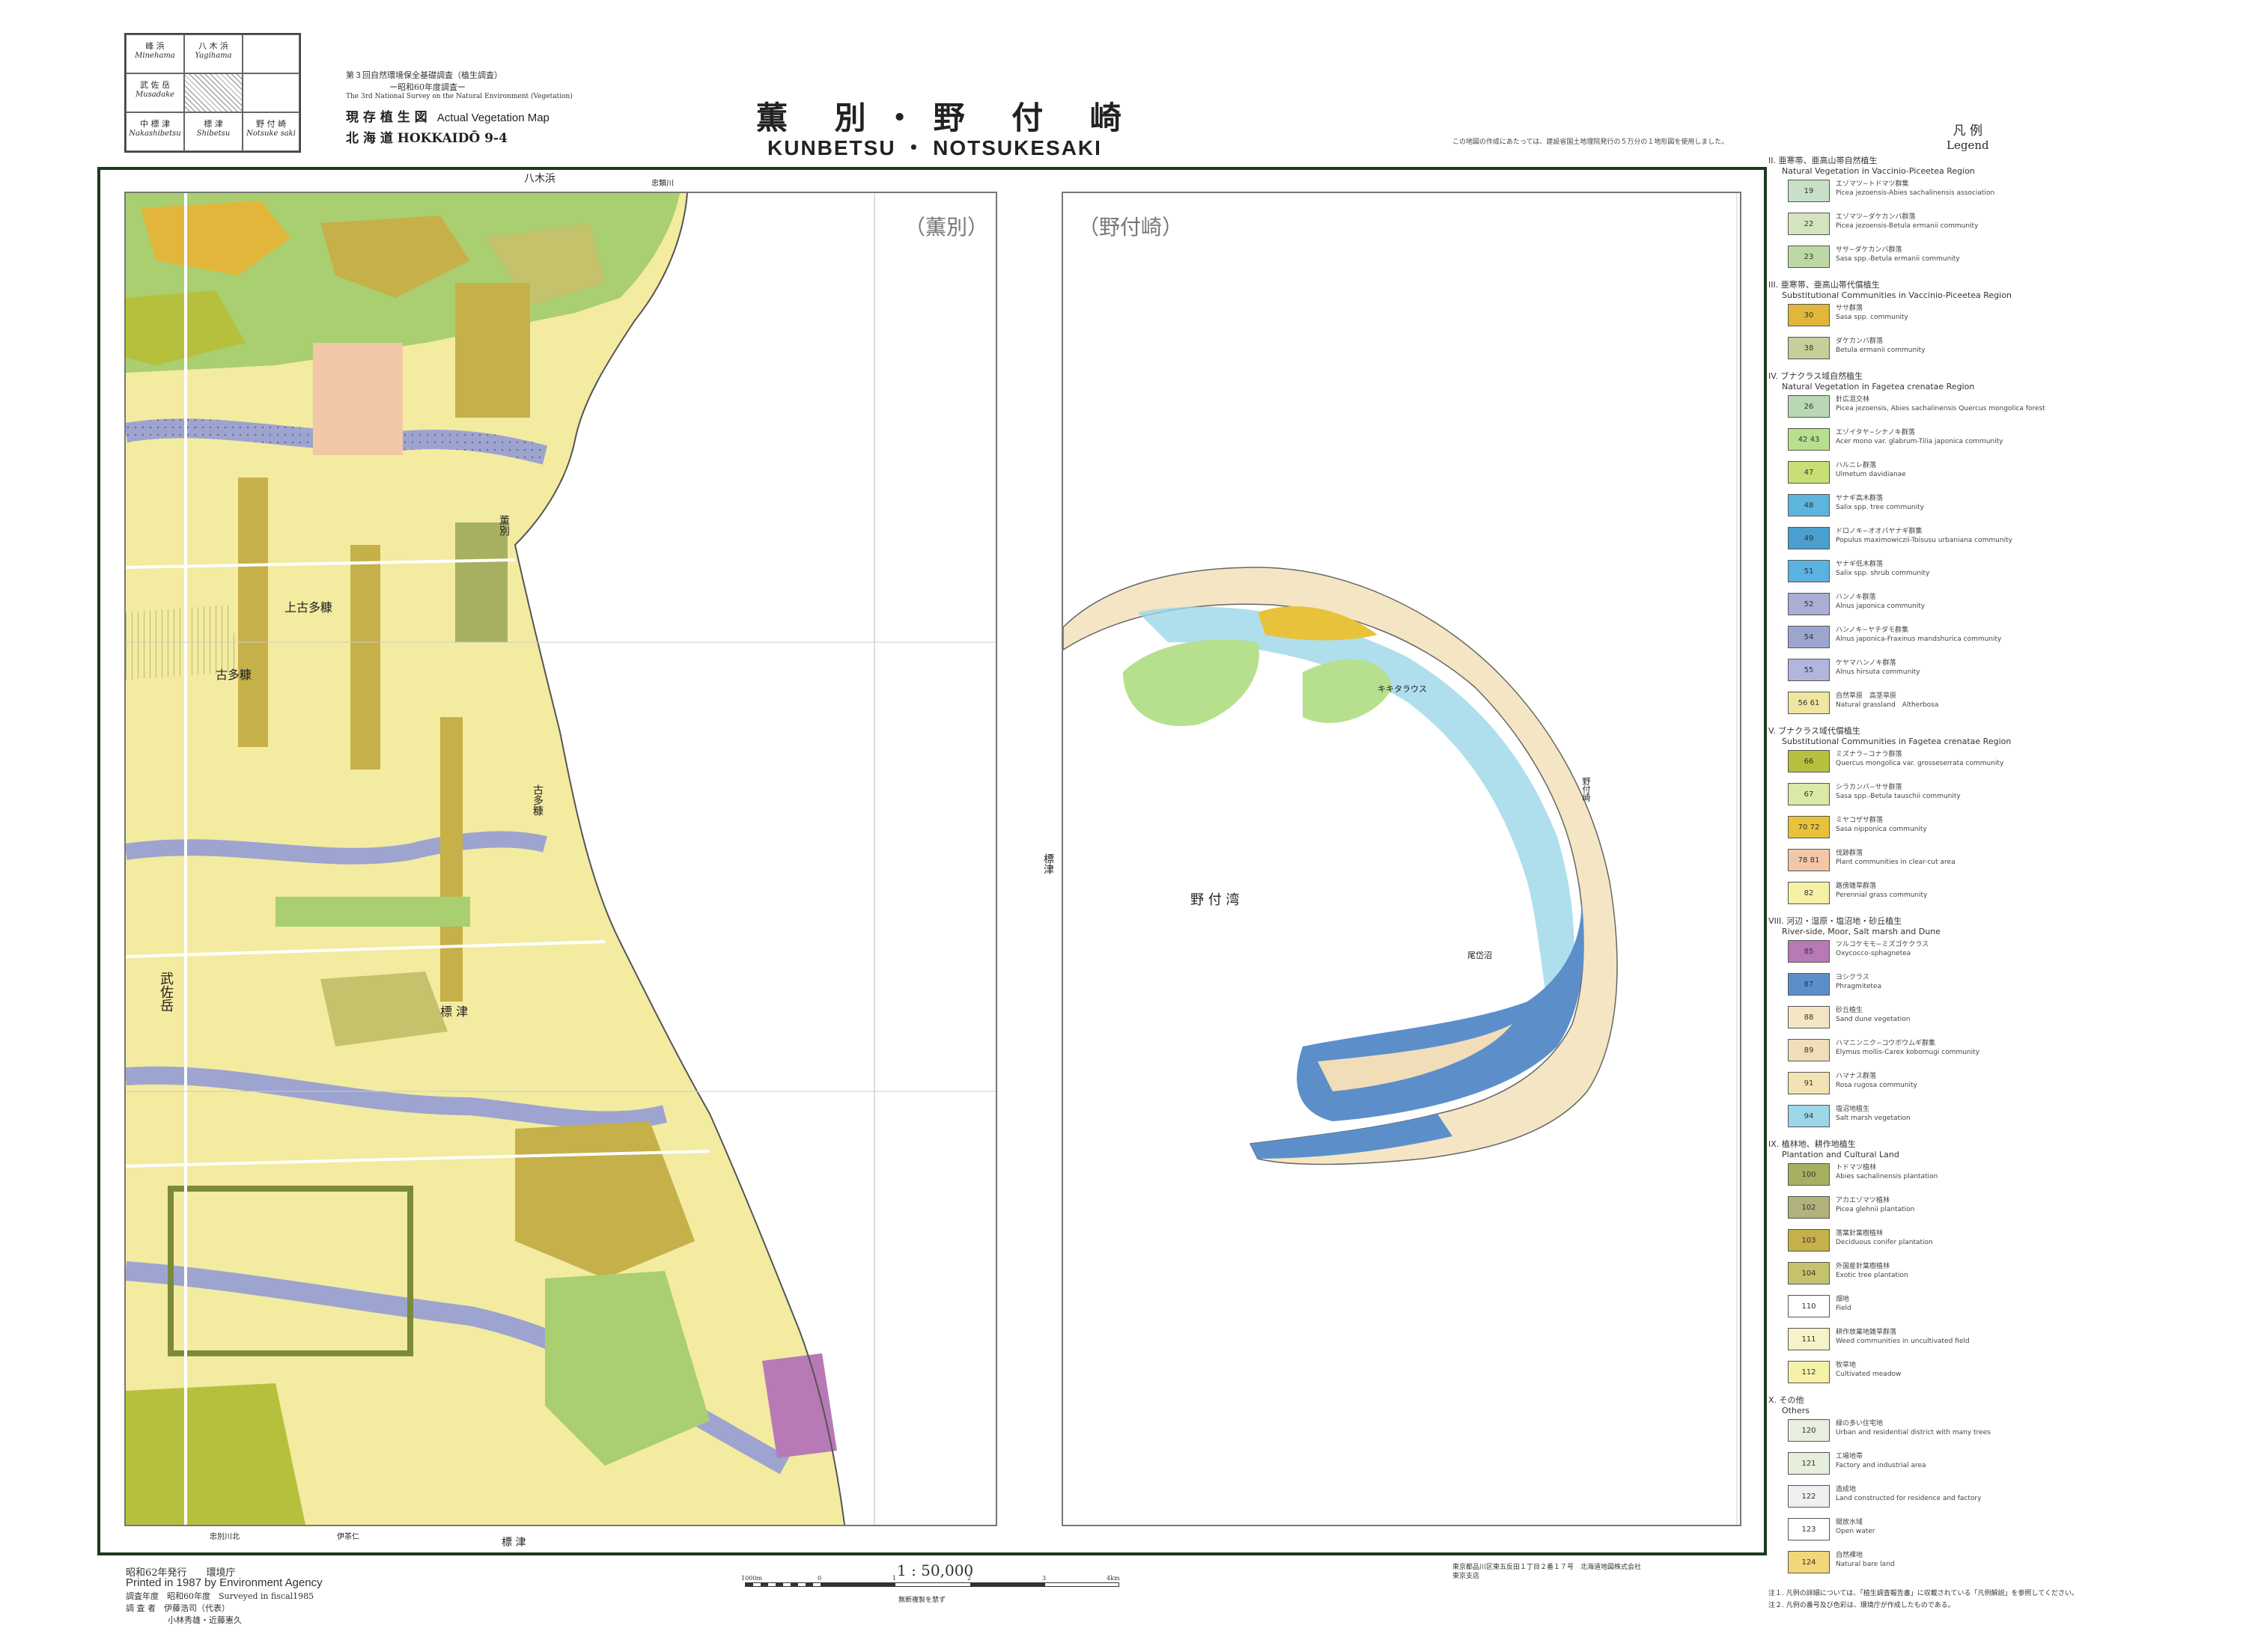 The image size is (2246, 1652). I want to click on index-cell-en: Yagihama, so click(213, 56).